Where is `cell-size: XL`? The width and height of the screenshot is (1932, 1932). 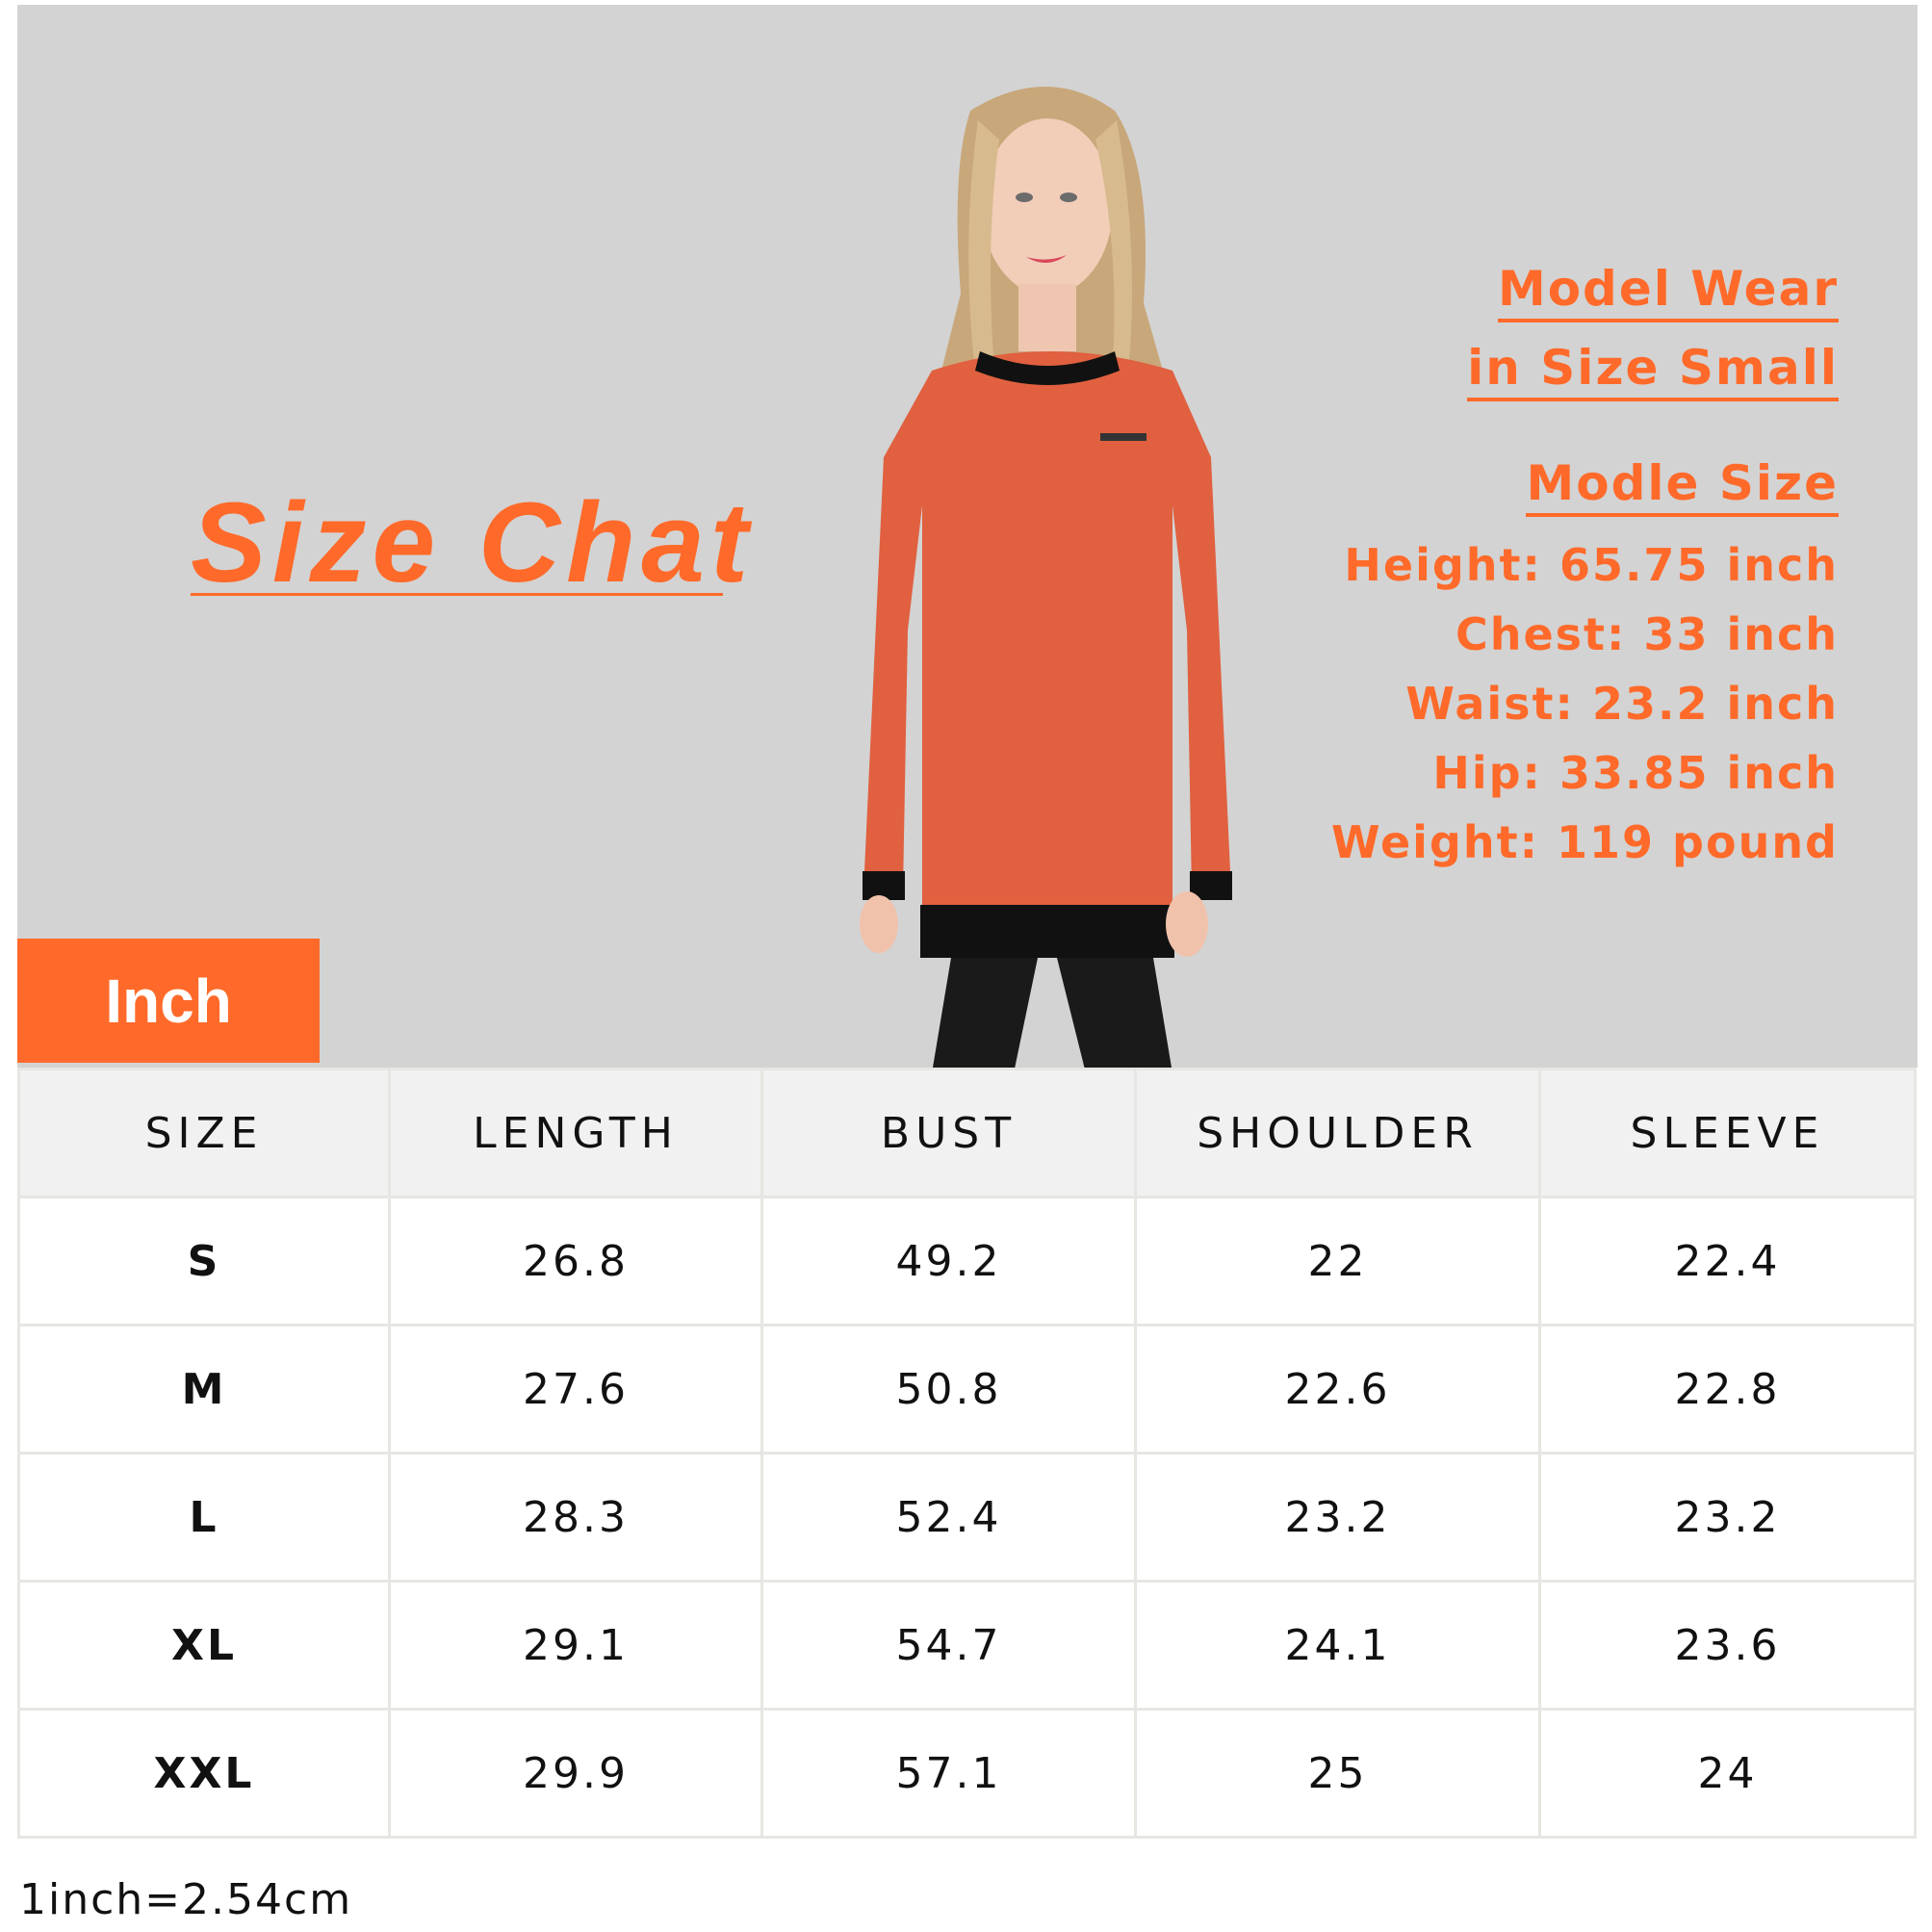 cell-size: XL is located at coordinates (204, 1646).